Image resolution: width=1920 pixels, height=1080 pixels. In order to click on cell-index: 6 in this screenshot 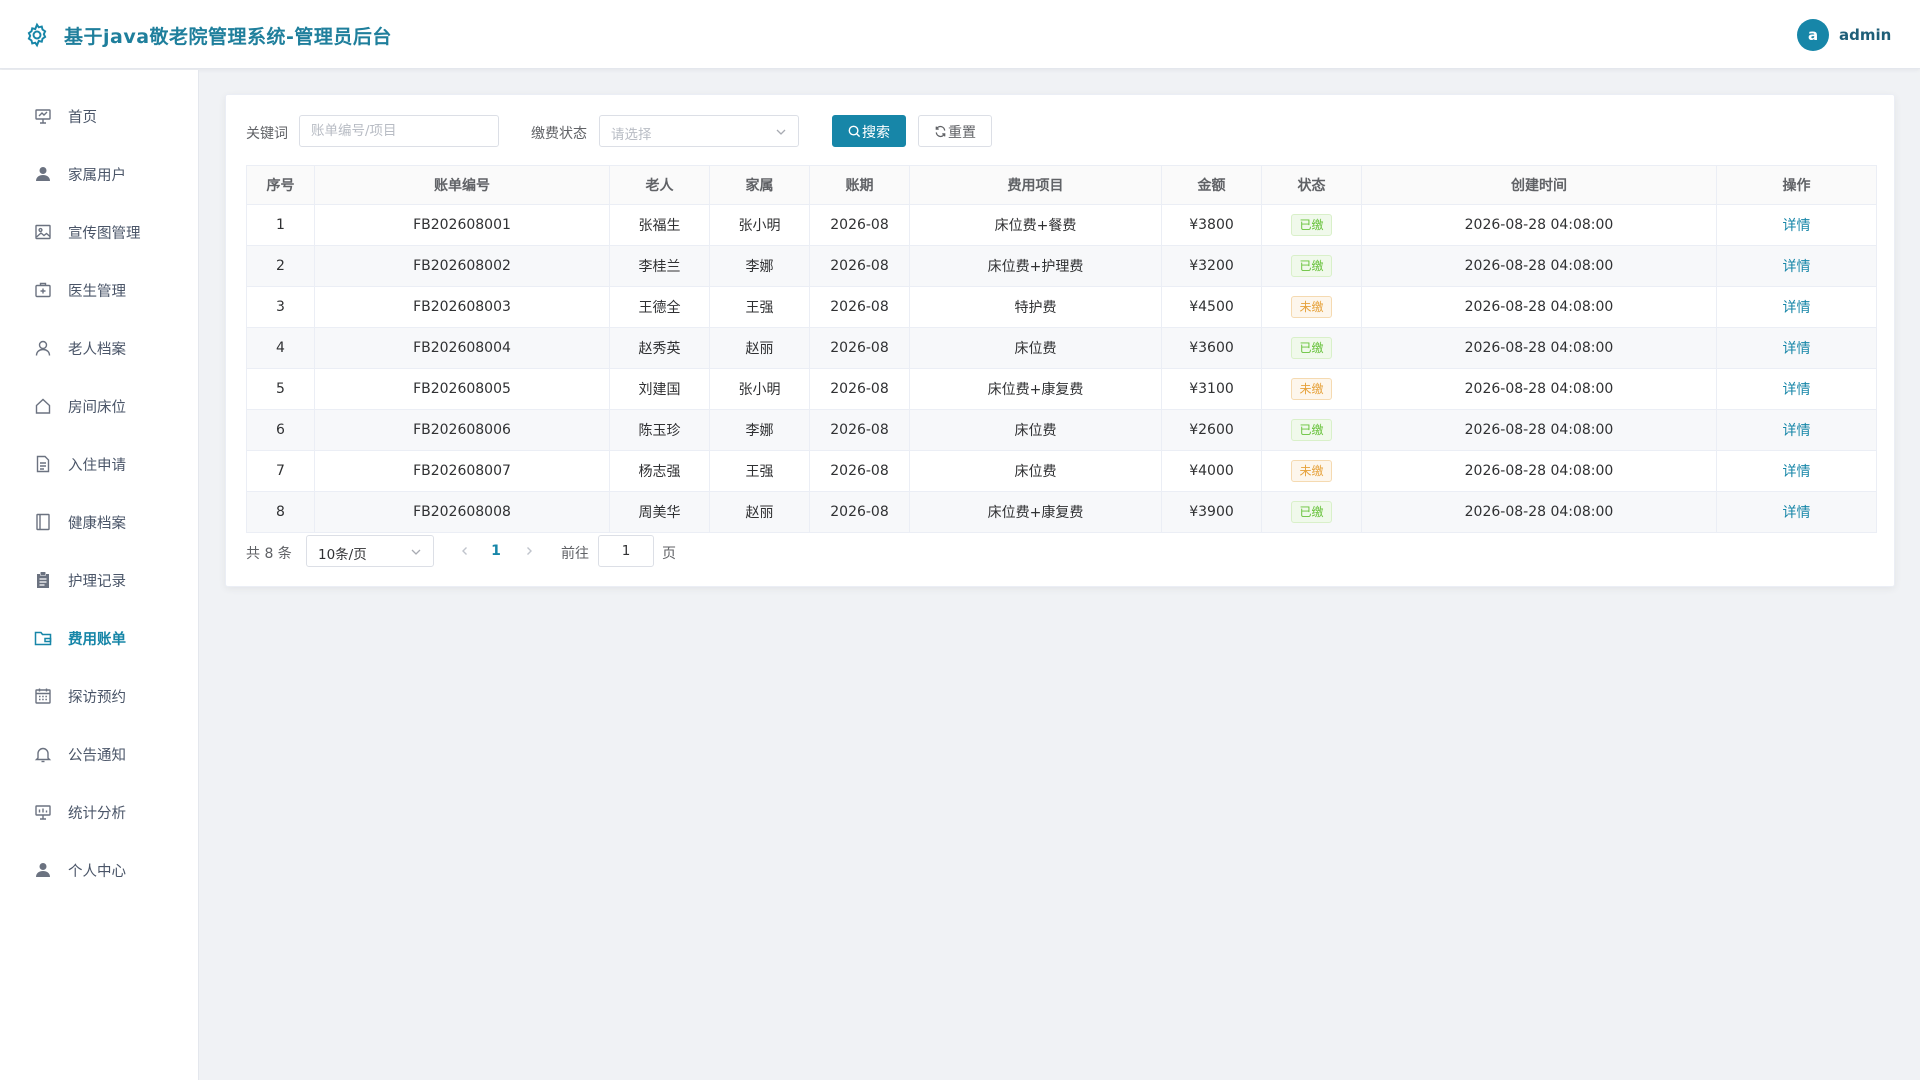, I will do `click(280, 430)`.